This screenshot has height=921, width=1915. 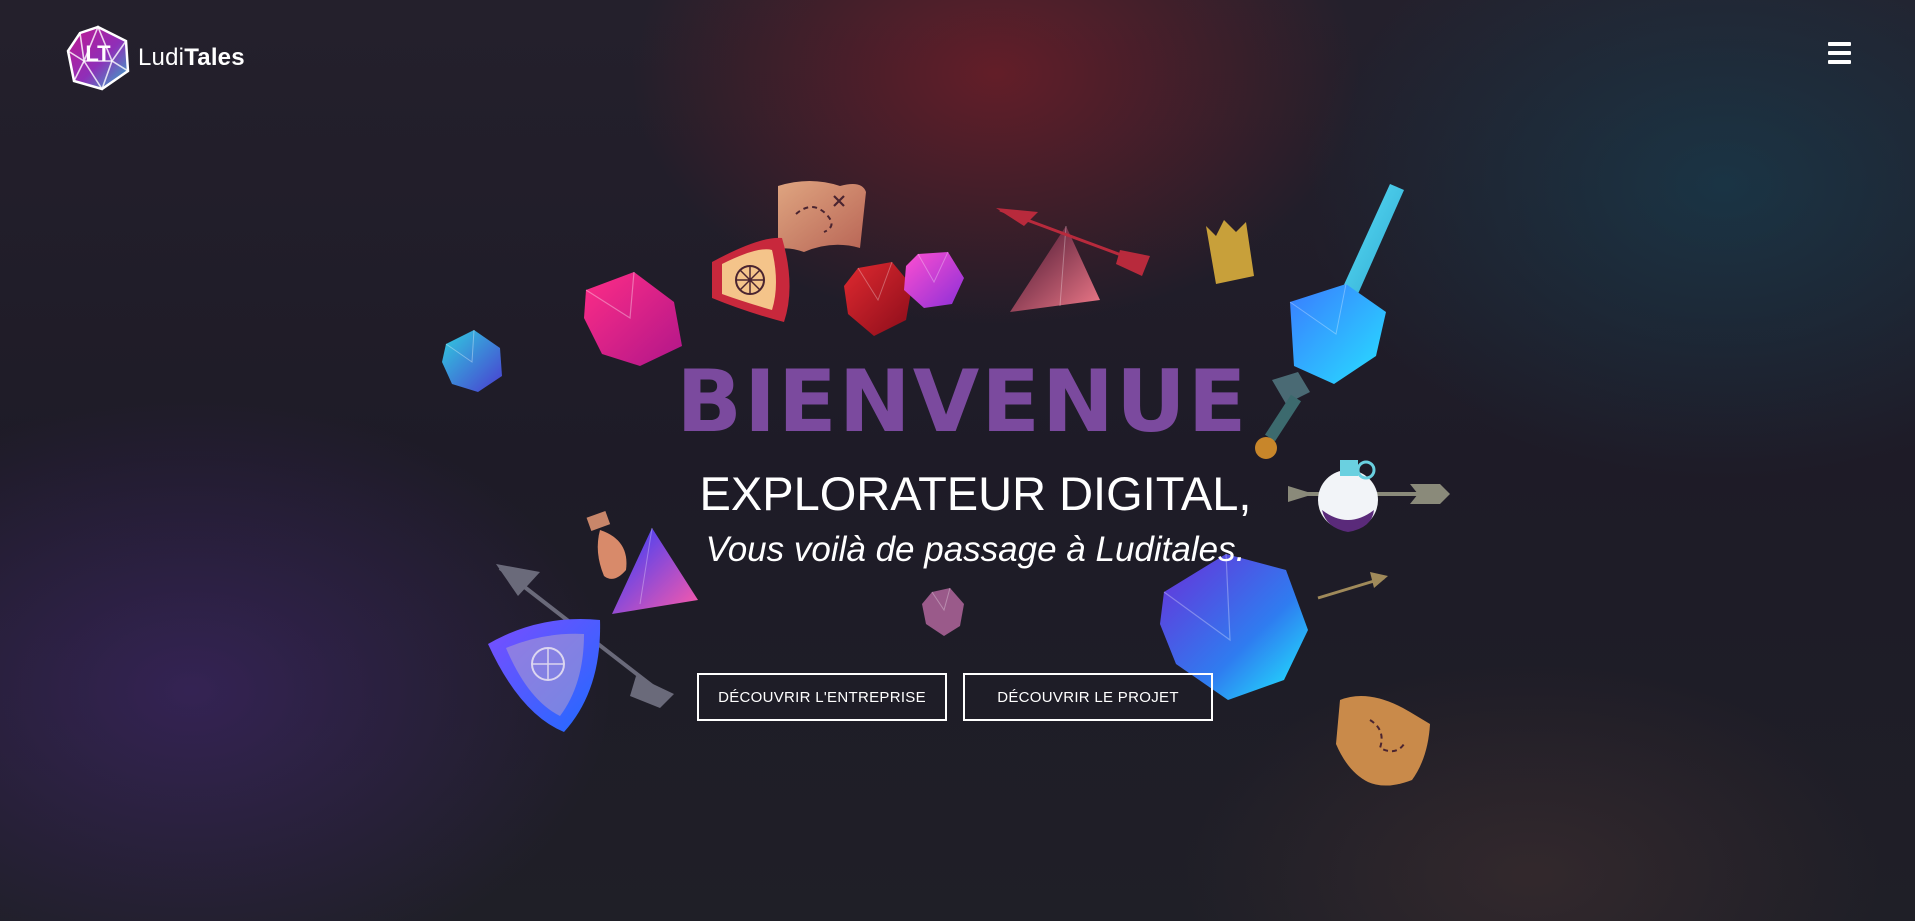 I want to click on hero-tagline: Vous voilà de passage à Luditales., so click(x=975, y=549).